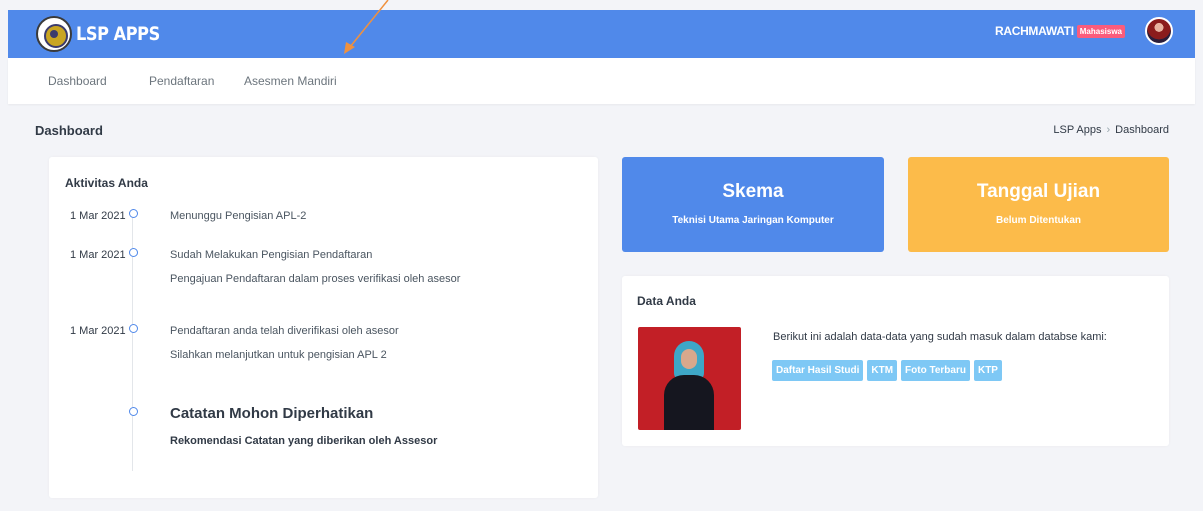 This screenshot has width=1203, height=511. I want to click on nav-item-pendaftaran: Pendaftaran, so click(181, 81).